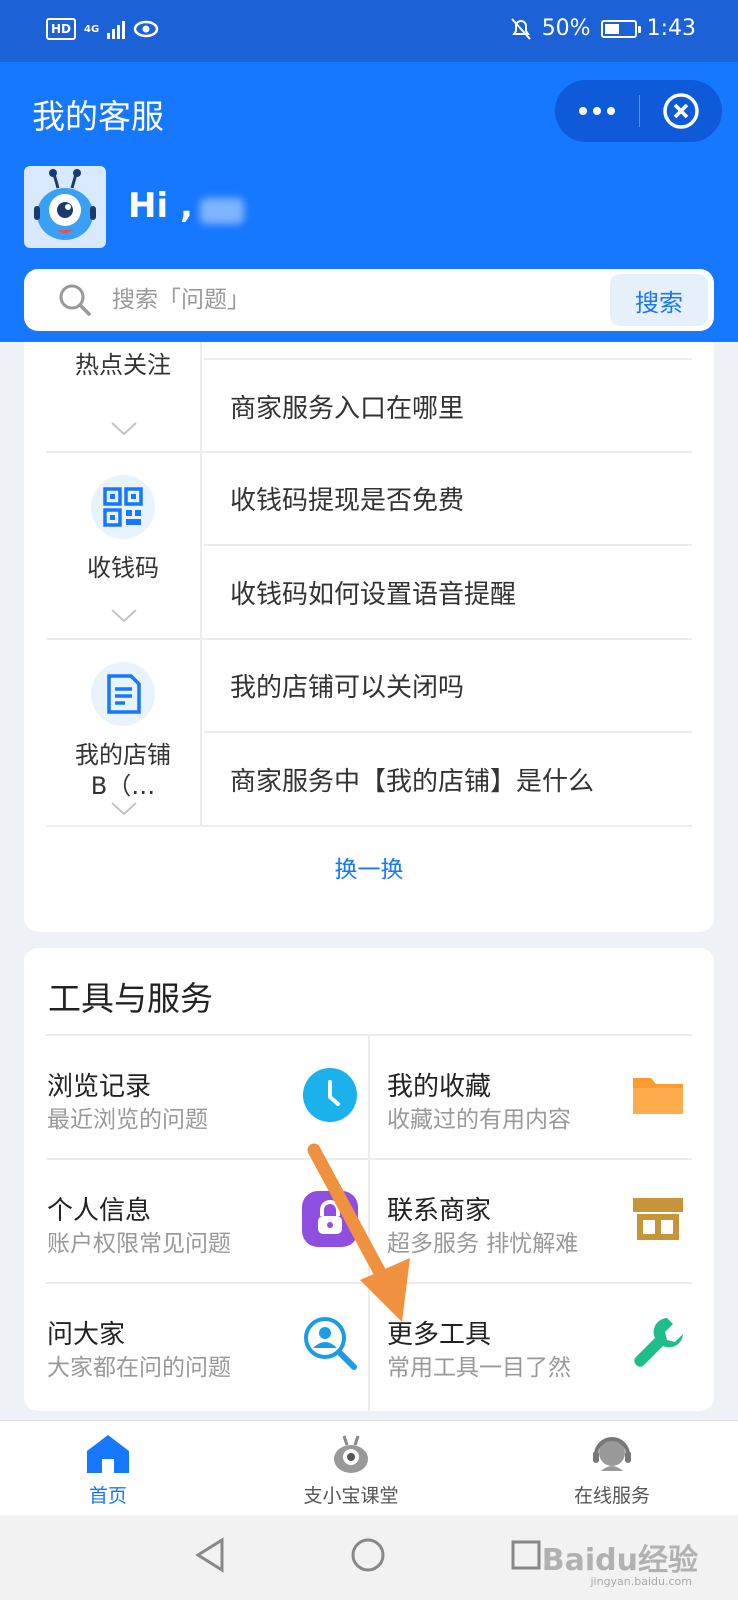 The image size is (738, 1600). I want to click on mascot-avatar-icon, so click(65, 204).